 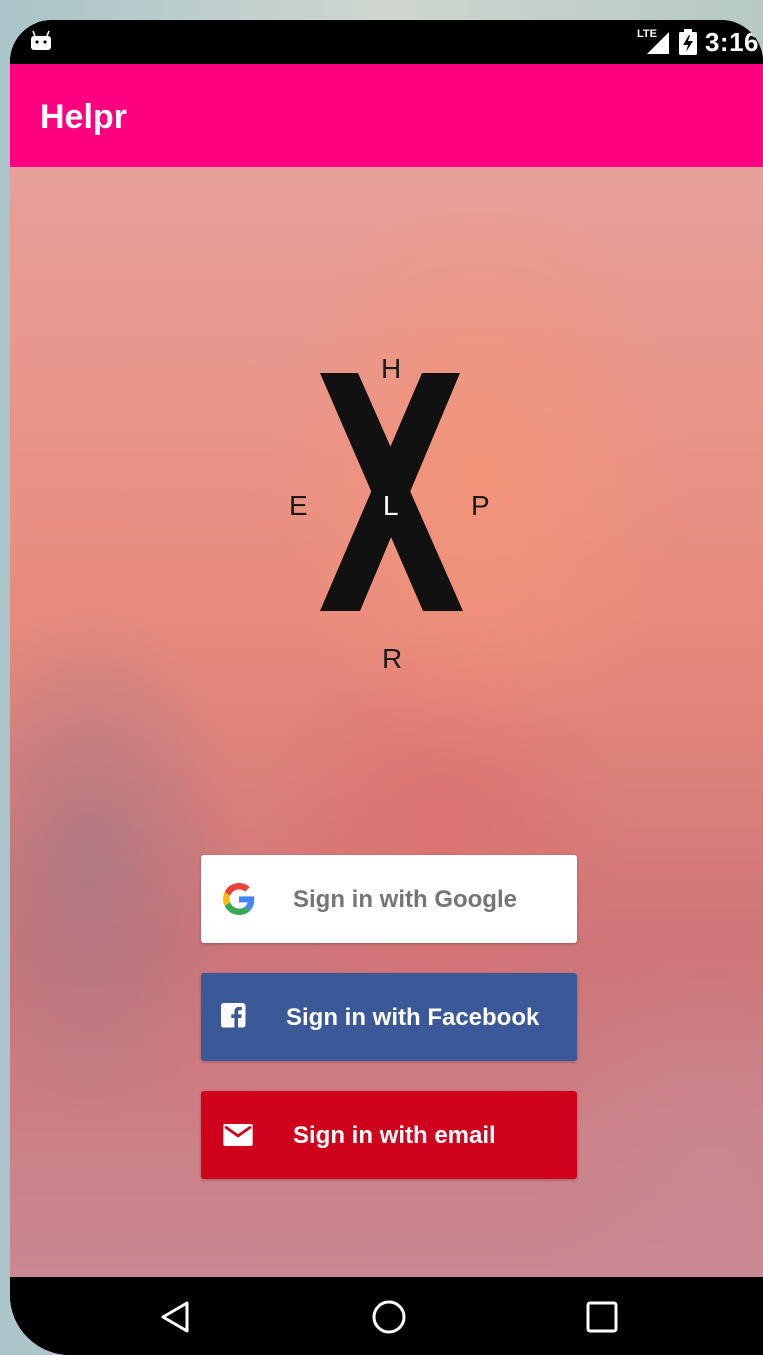 I want to click on app-title: Helpr, so click(x=83, y=117).